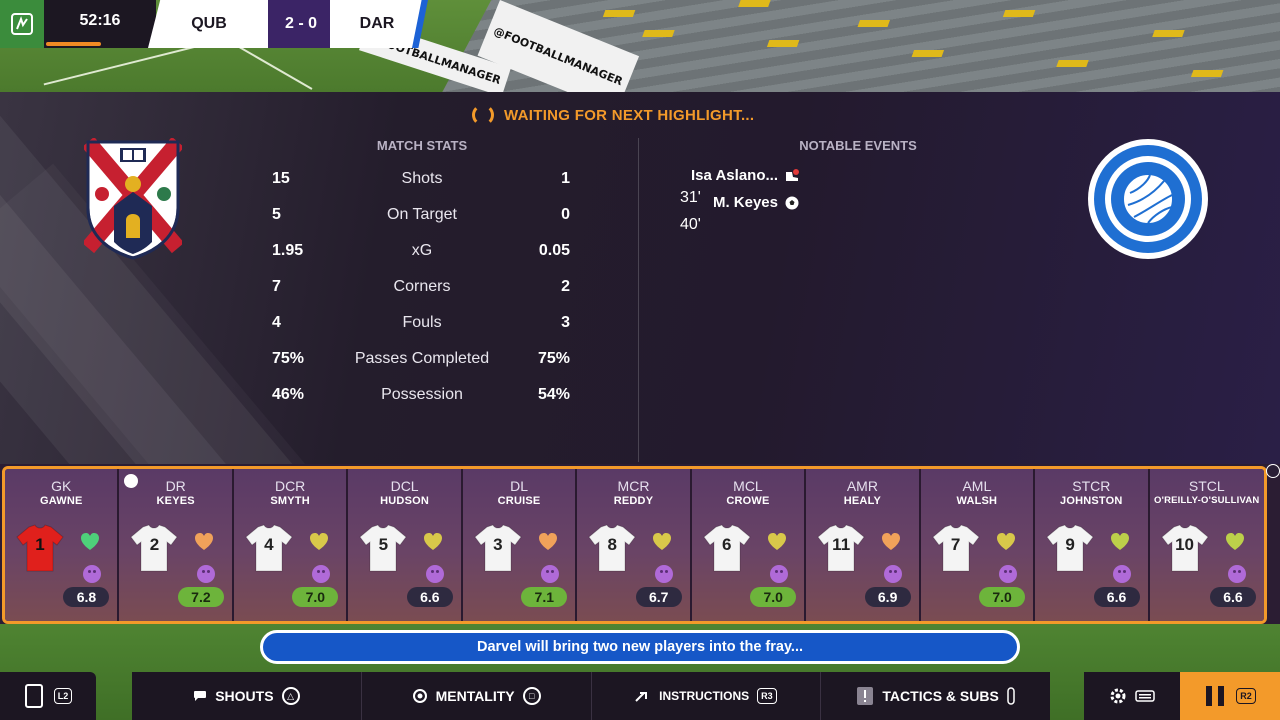 This screenshot has height=720, width=1280. I want to click on away-team-crest, so click(1148, 199).